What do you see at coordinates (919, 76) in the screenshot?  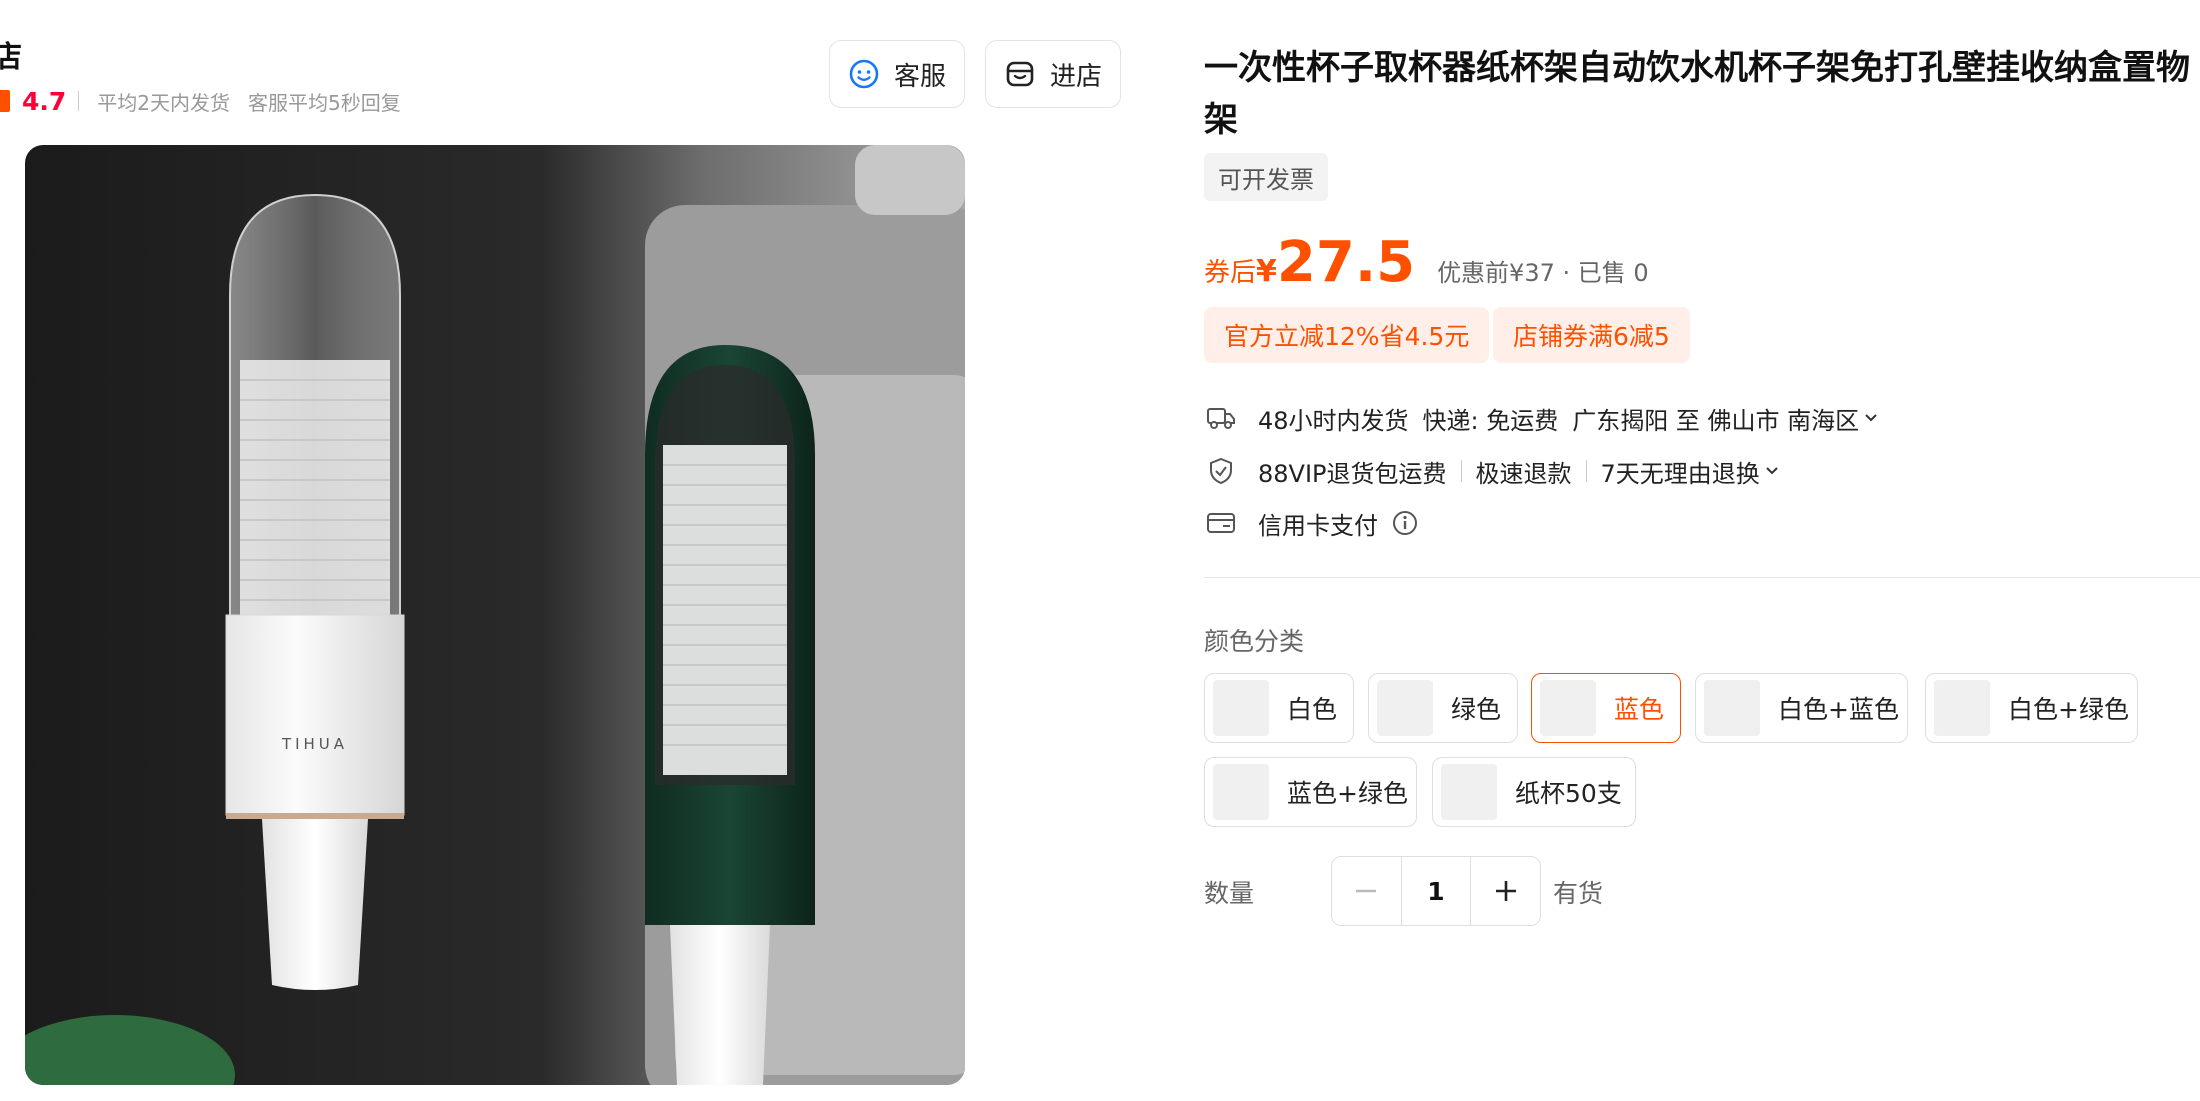 I see `customer-service-label: 客服` at bounding box center [919, 76].